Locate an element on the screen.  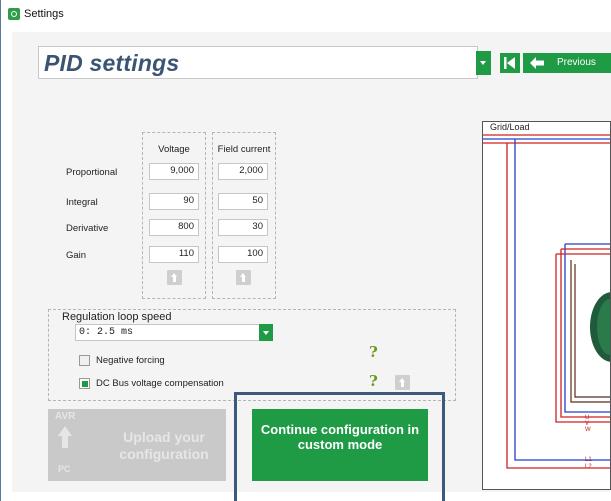
pc-label: PC is located at coordinates (64, 469).